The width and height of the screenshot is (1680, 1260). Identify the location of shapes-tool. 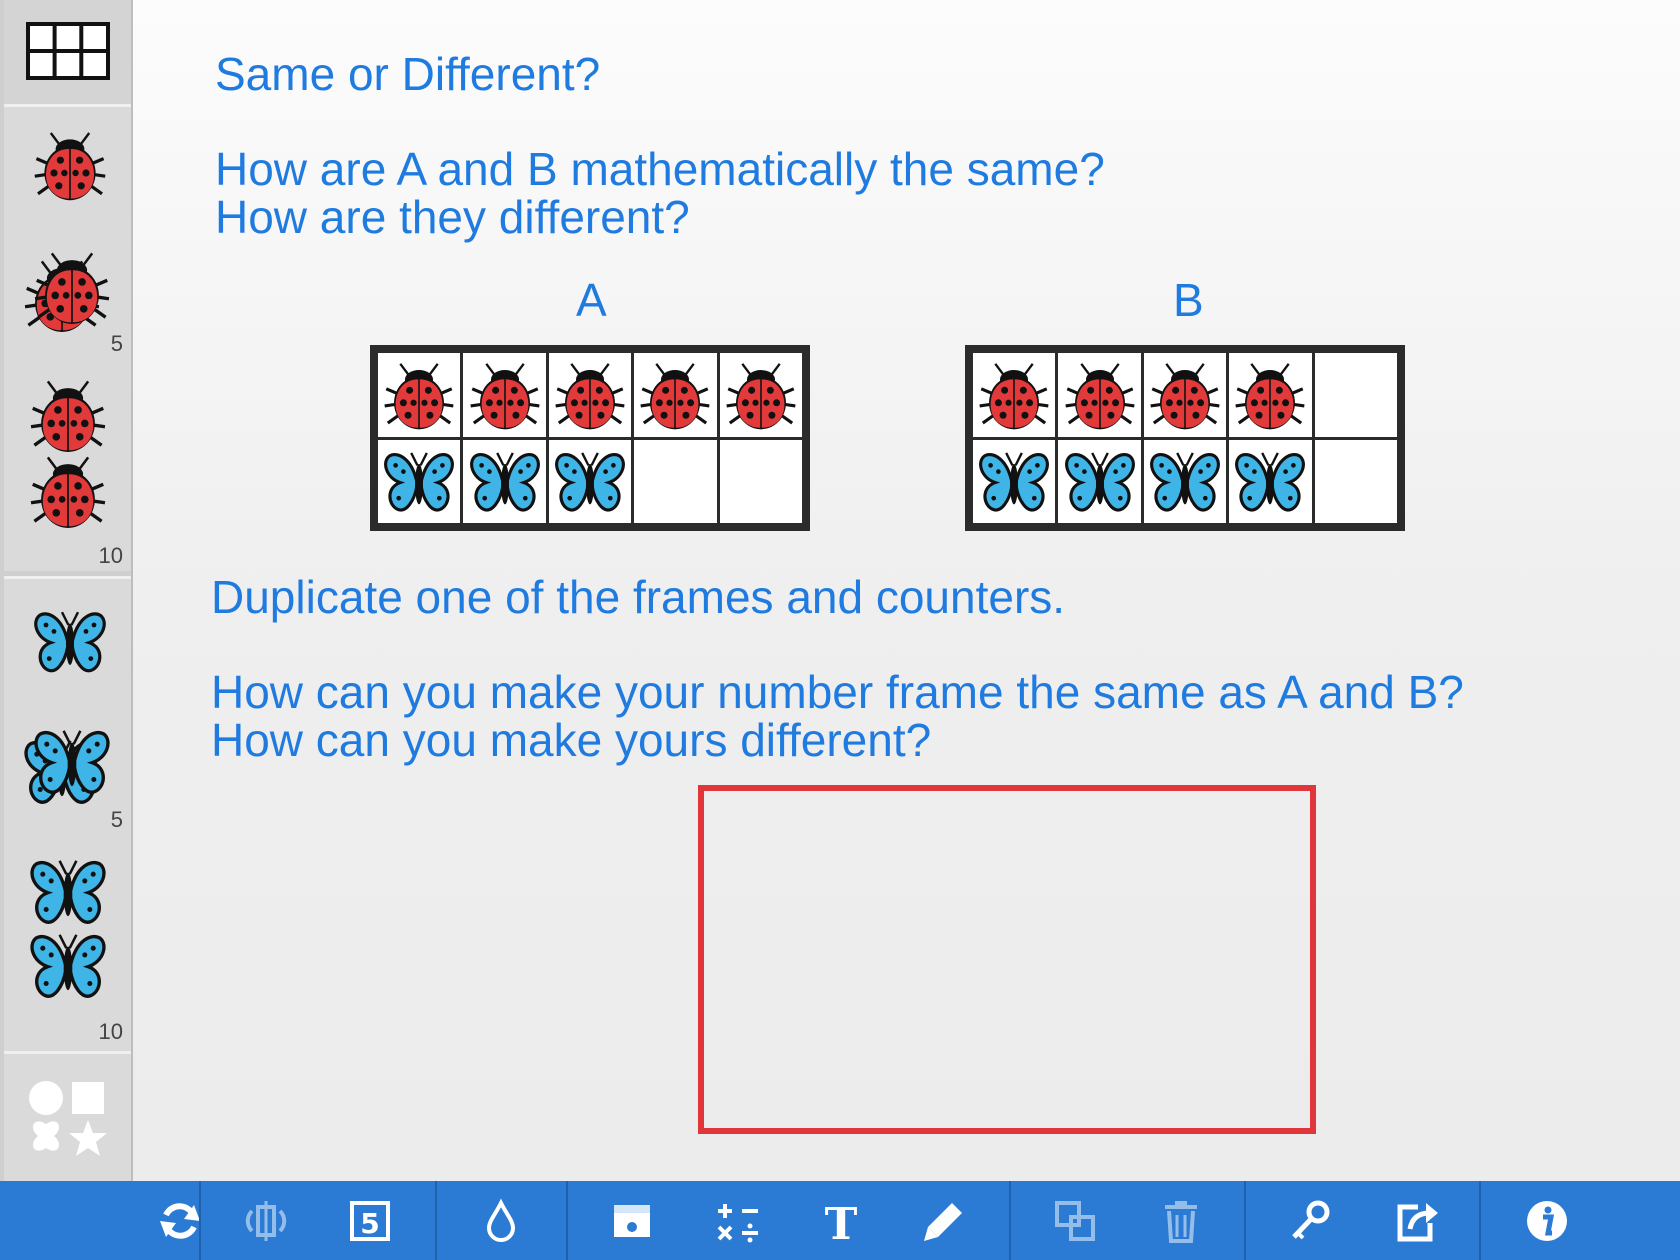
(67, 1117).